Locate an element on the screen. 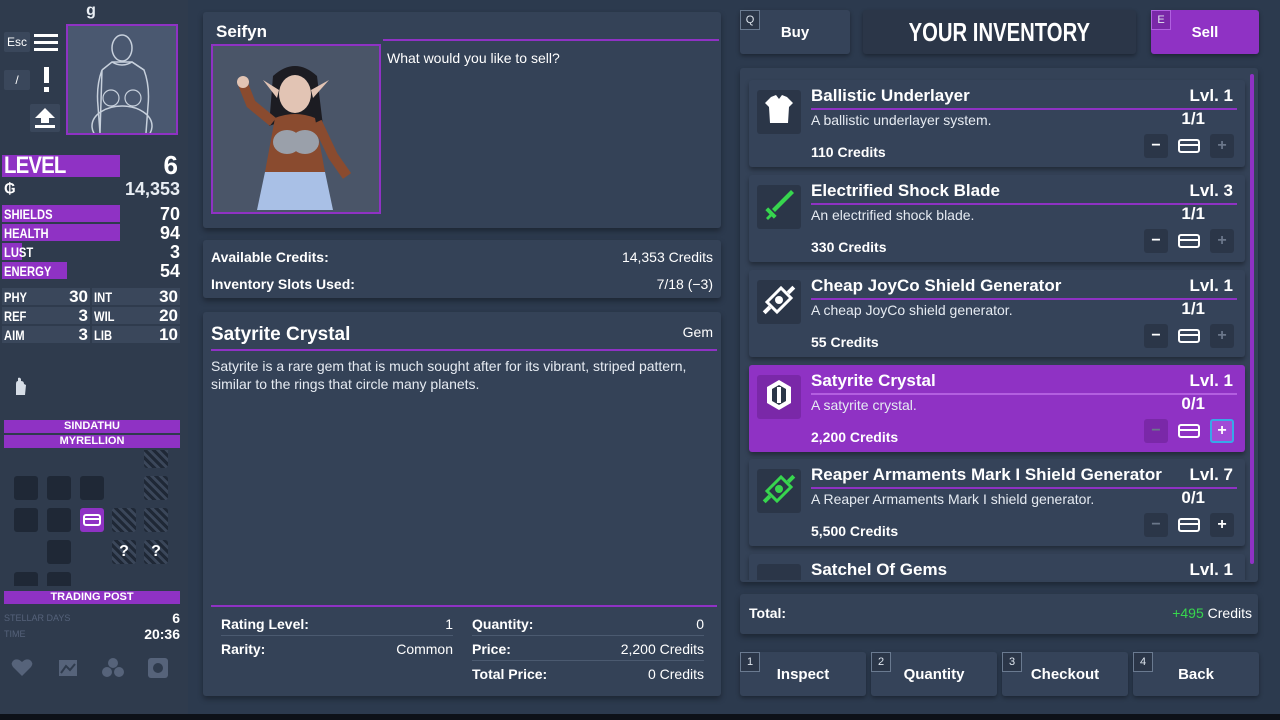  item-level: Lvl. 7 is located at coordinates (1211, 474).